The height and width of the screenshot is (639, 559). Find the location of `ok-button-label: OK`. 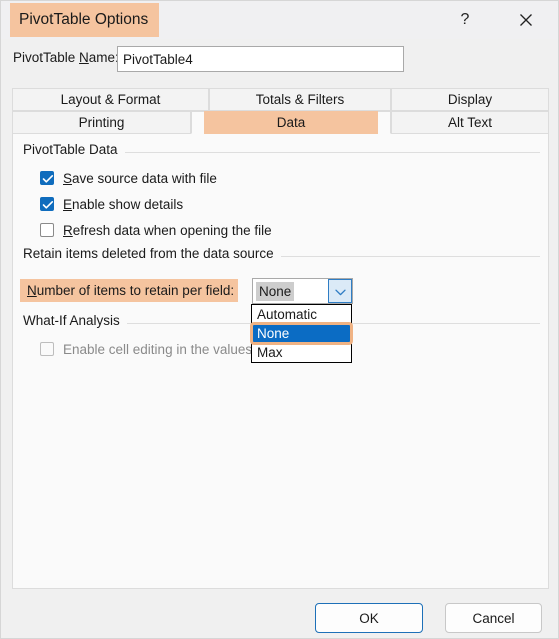

ok-button-label: OK is located at coordinates (369, 618).